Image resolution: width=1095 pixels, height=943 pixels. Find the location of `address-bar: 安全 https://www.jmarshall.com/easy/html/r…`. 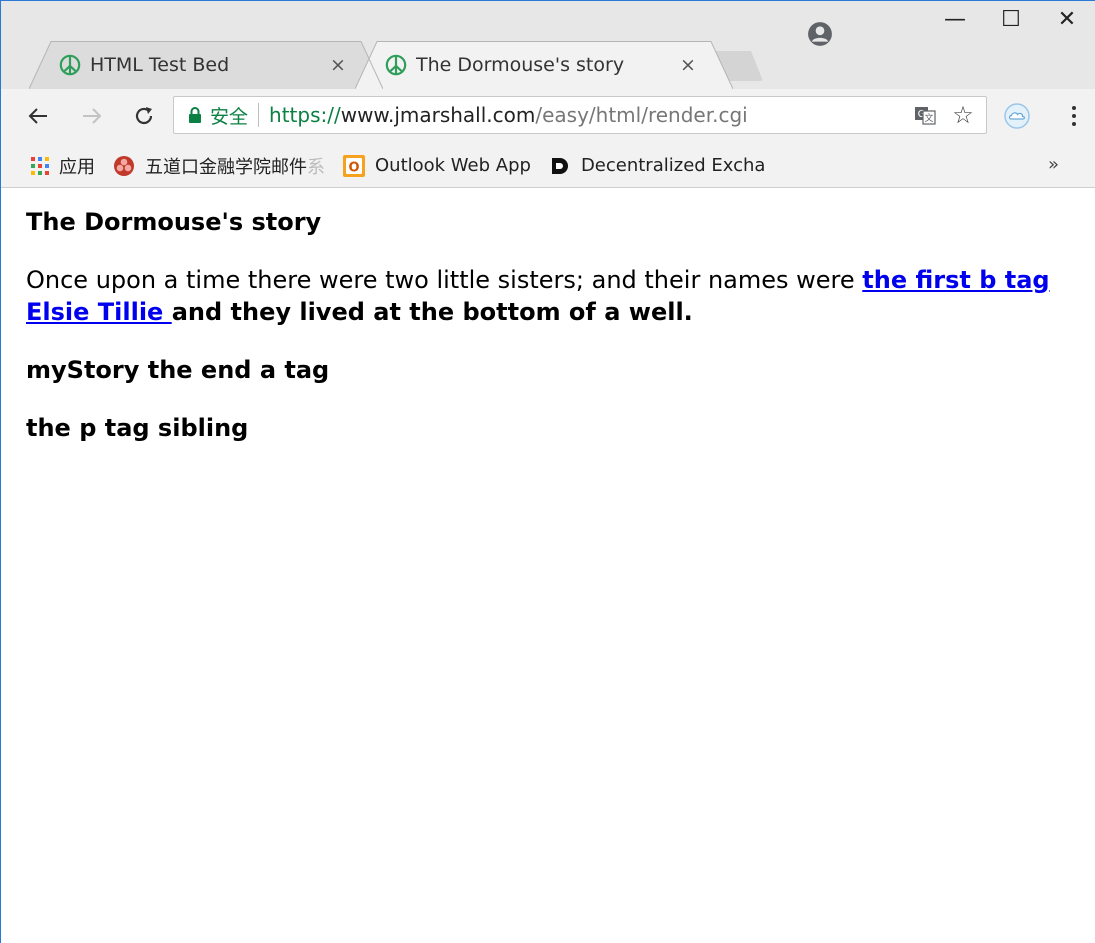

address-bar: 安全 https://www.jmarshall.com/easy/html/r… is located at coordinates (580, 115).